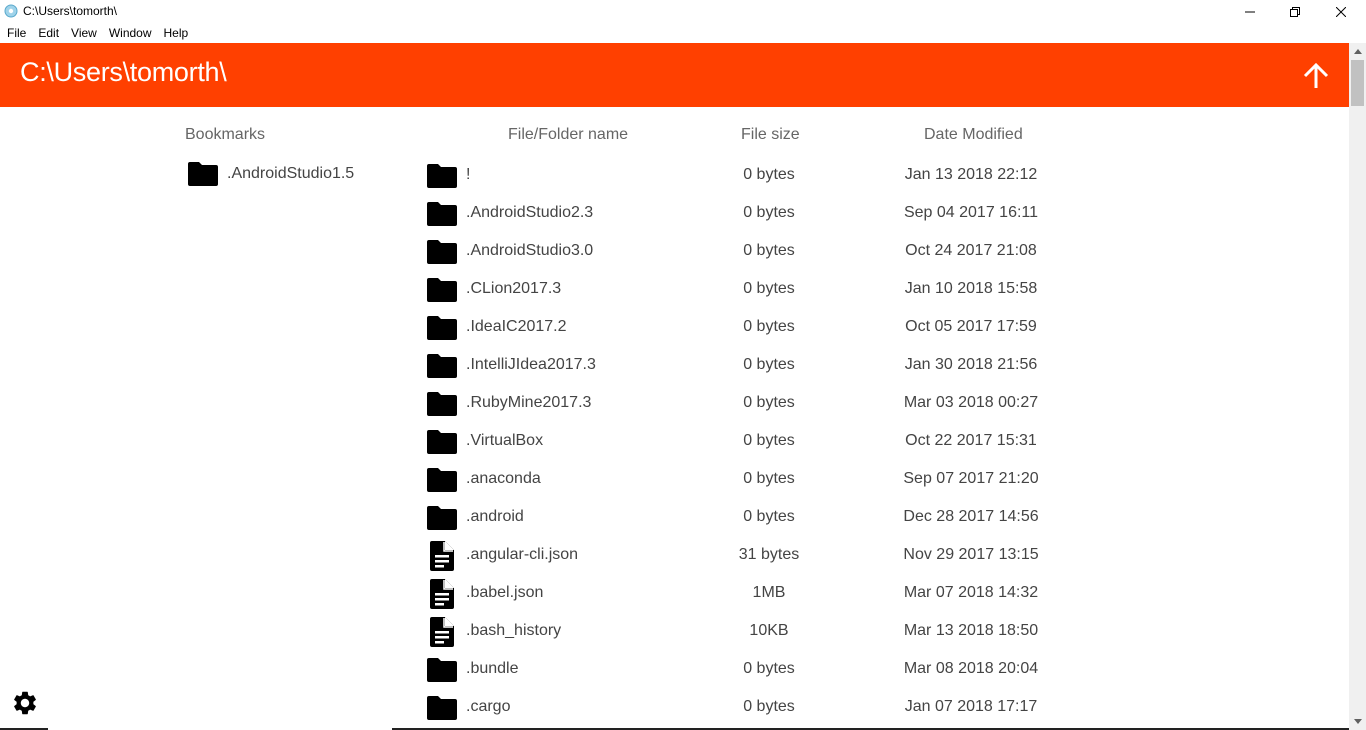  What do you see at coordinates (1357, 51) in the screenshot?
I see `scroll-up-button` at bounding box center [1357, 51].